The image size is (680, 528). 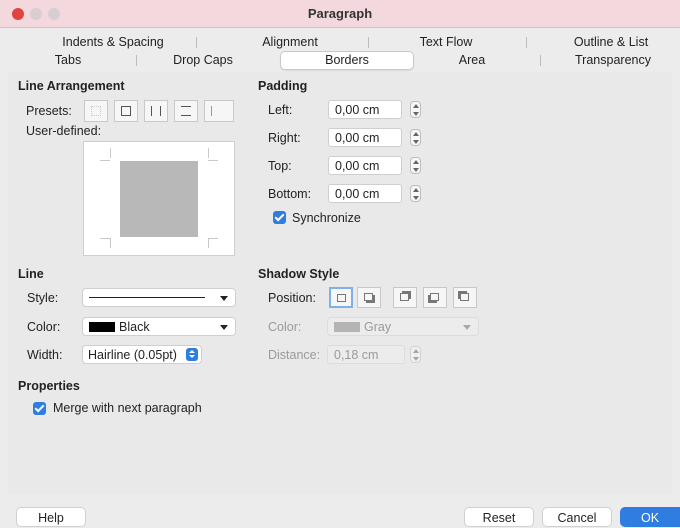 I want to click on padding-left-stepper, so click(x=415, y=109).